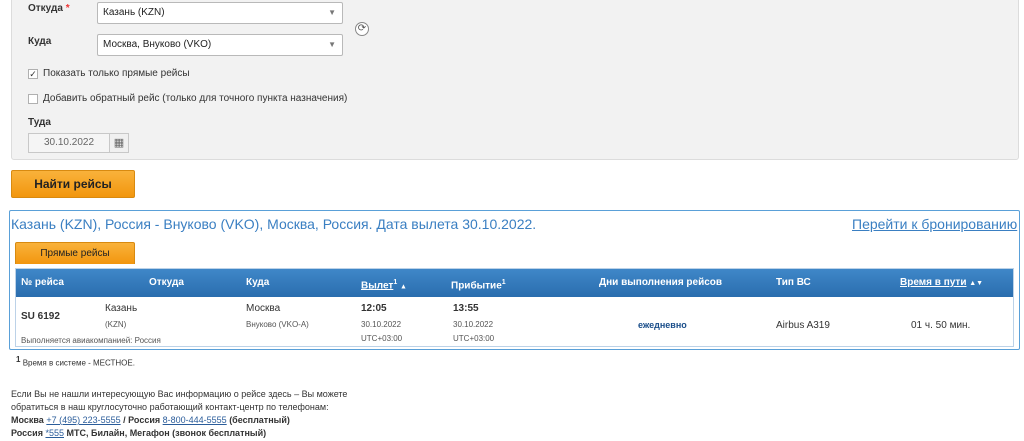  Describe the element at coordinates (793, 282) in the screenshot. I see `col-aircraft: Тип ВС` at that location.